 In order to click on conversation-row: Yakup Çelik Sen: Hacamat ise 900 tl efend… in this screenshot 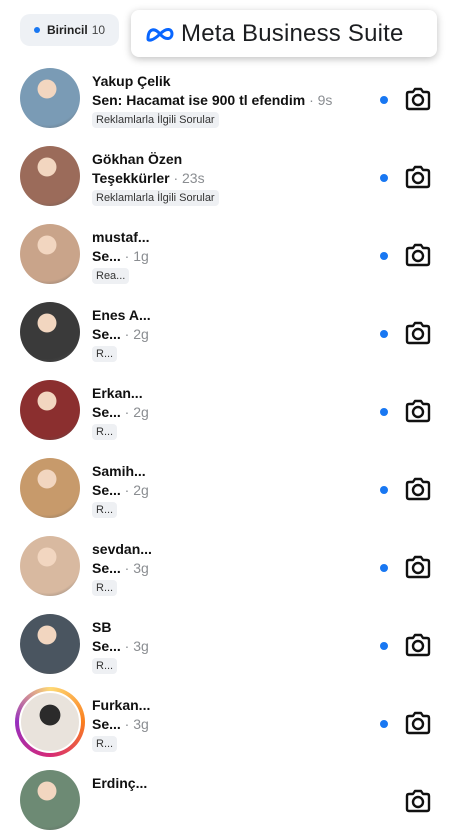, I will do `click(226, 99)`.